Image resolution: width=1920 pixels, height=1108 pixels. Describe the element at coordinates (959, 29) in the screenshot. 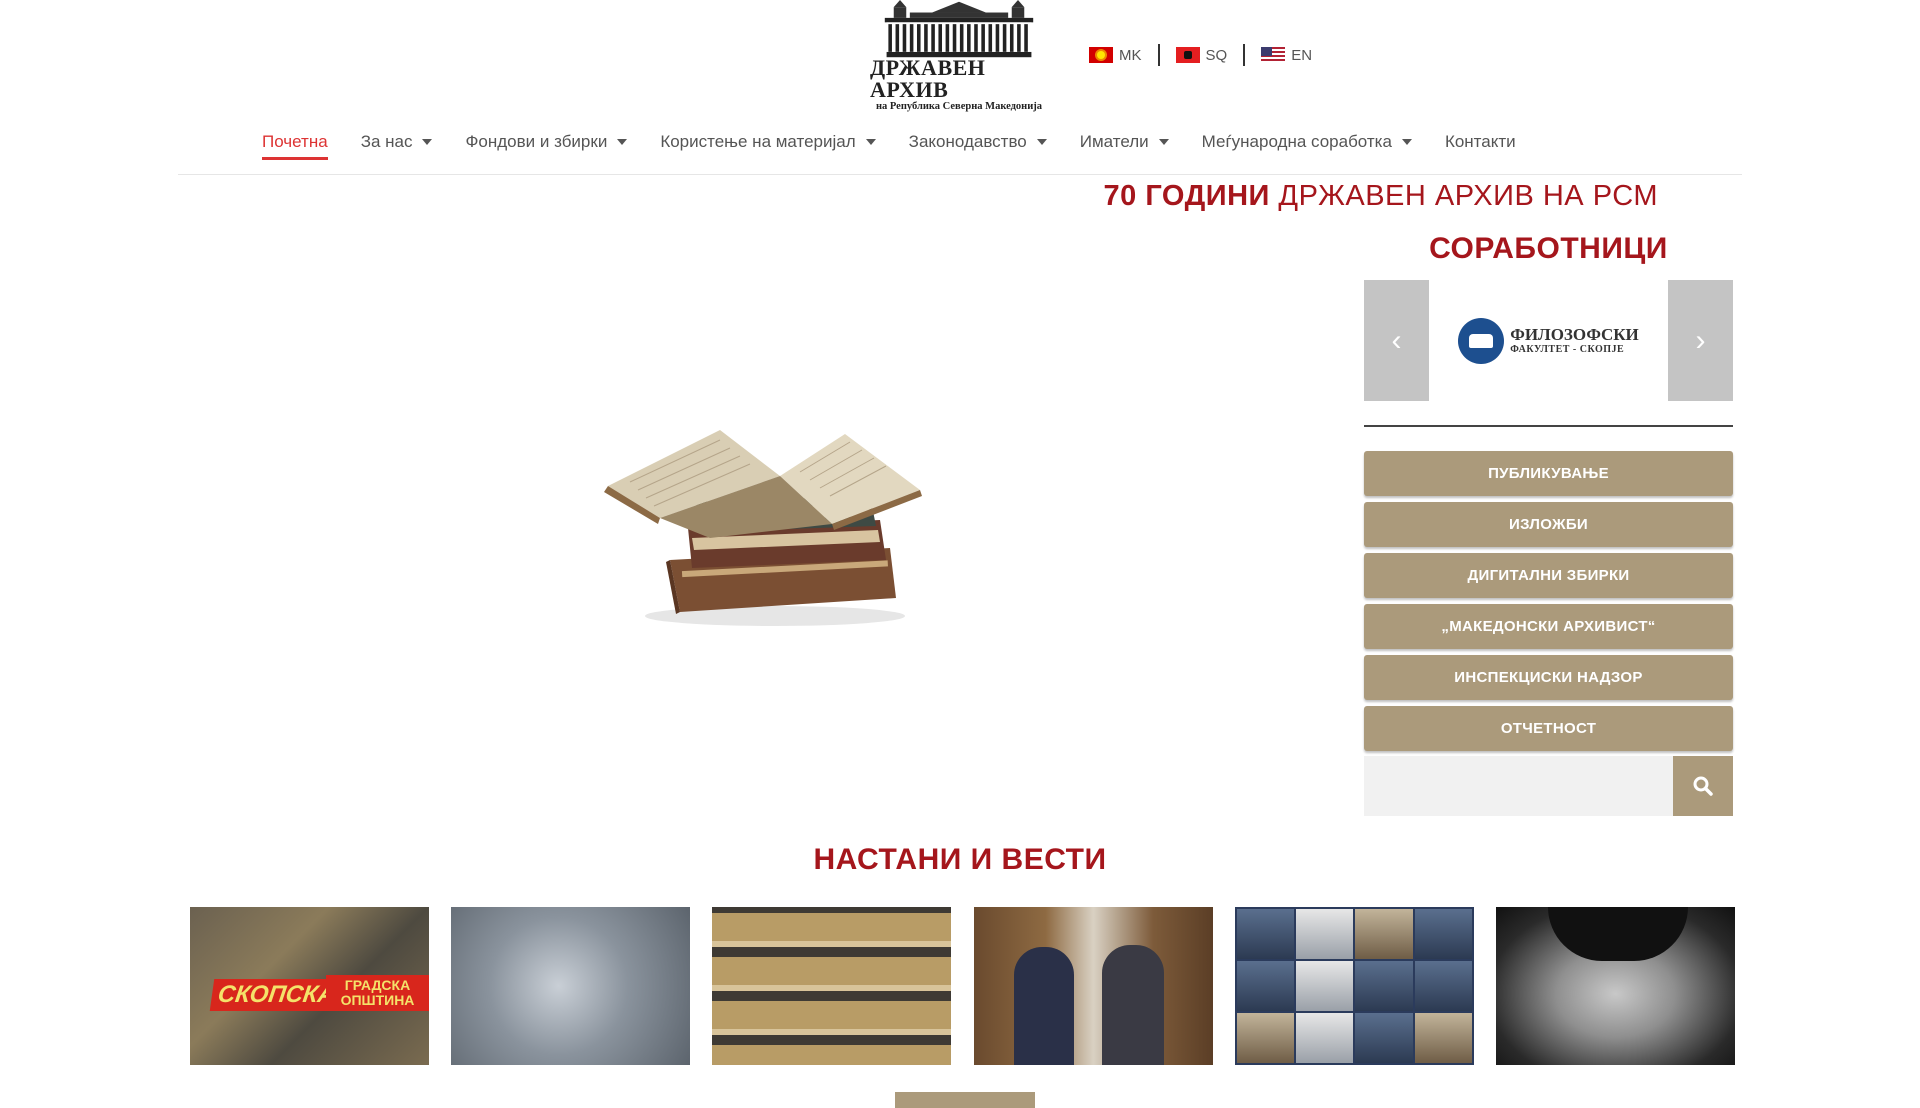

I see `archive-building-icon` at that location.